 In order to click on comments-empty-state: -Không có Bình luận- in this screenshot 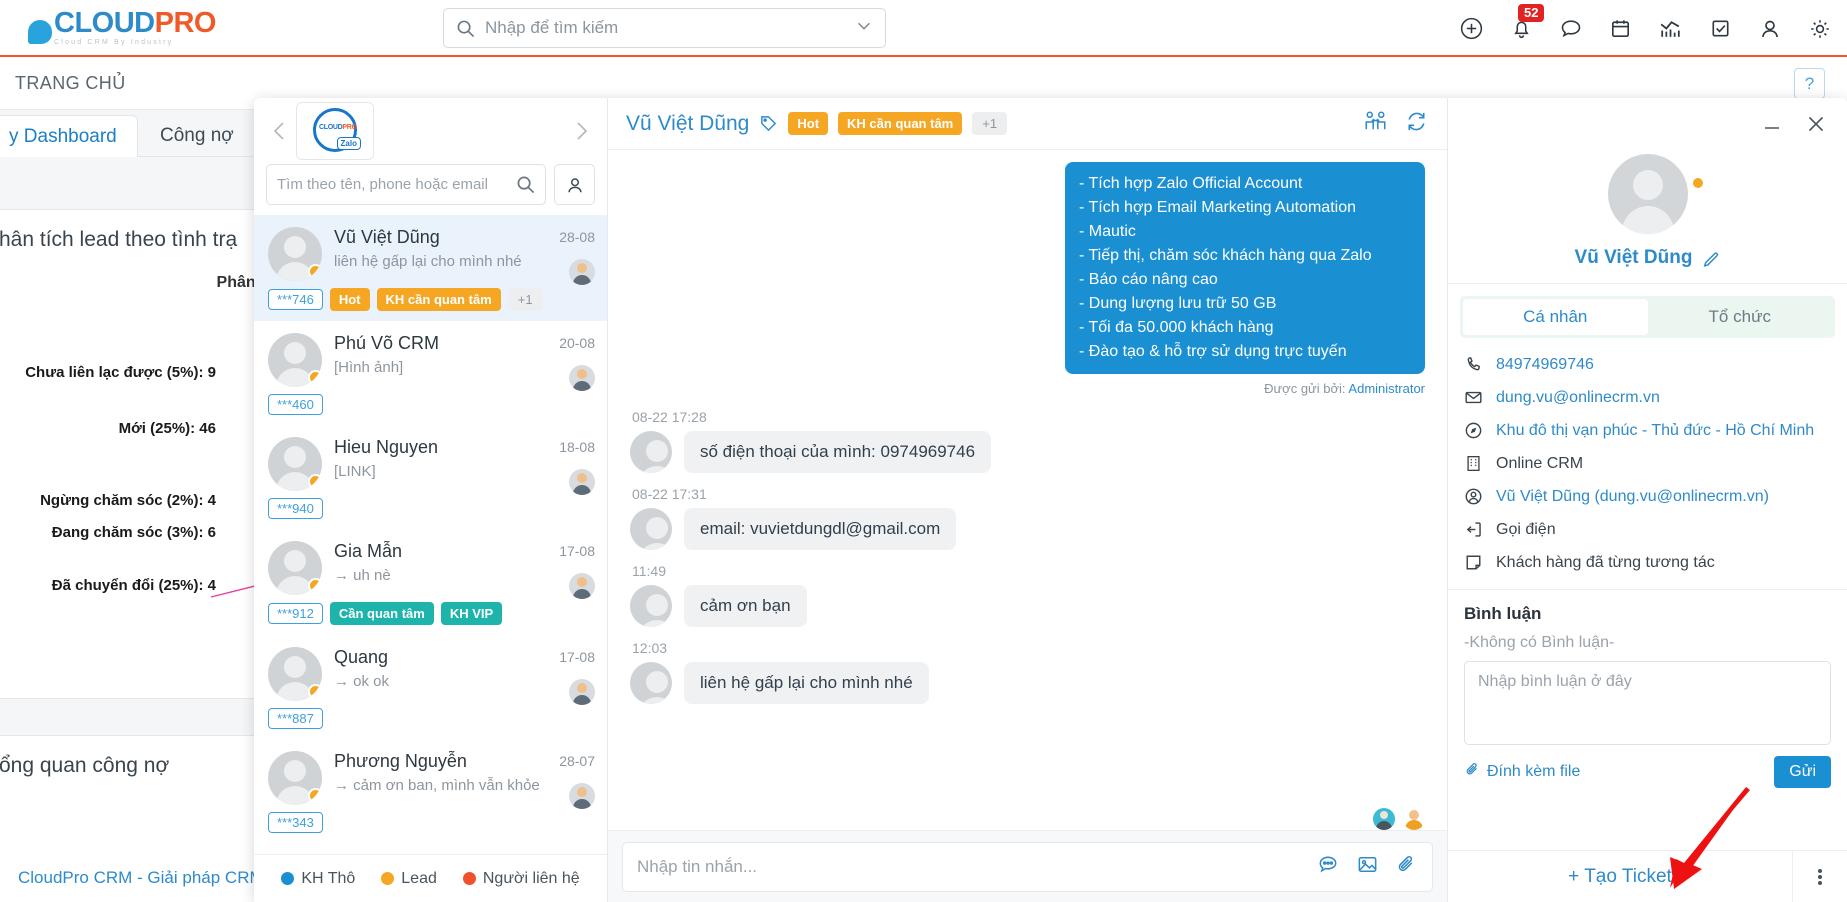, I will do `click(1539, 642)`.